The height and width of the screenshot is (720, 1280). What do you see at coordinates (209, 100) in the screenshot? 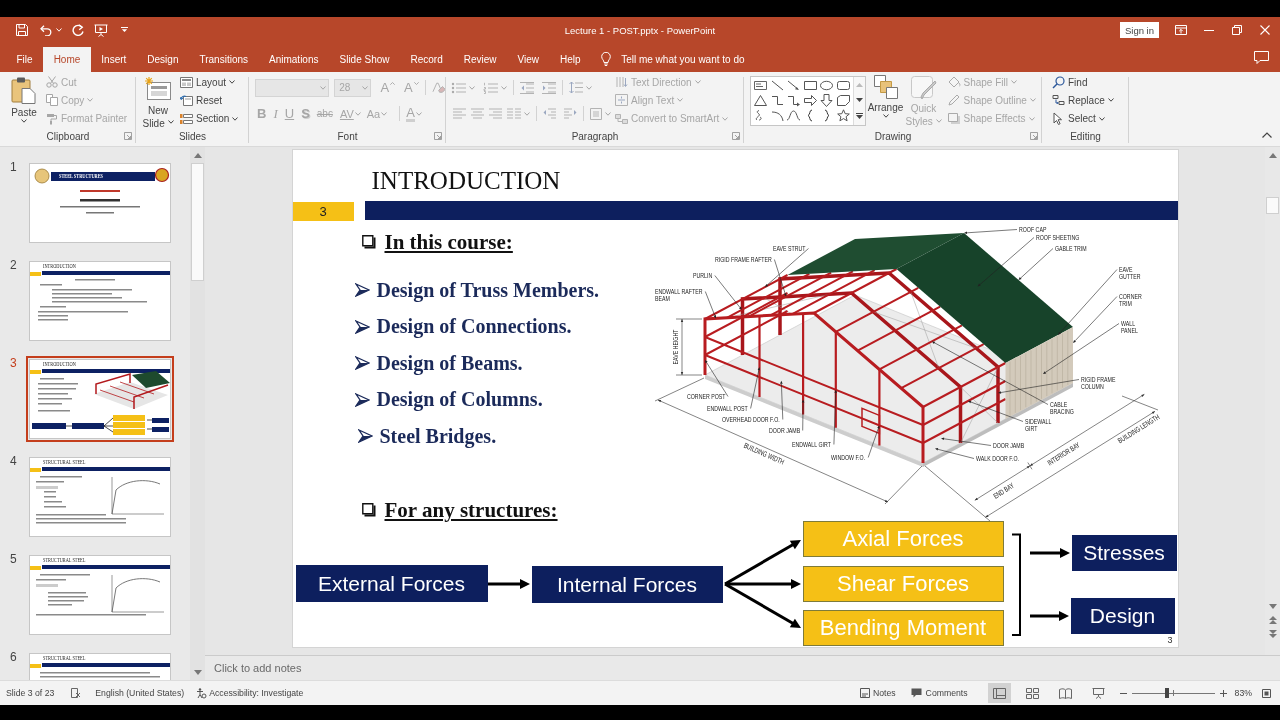
I see `reset-button: Reset` at bounding box center [209, 100].